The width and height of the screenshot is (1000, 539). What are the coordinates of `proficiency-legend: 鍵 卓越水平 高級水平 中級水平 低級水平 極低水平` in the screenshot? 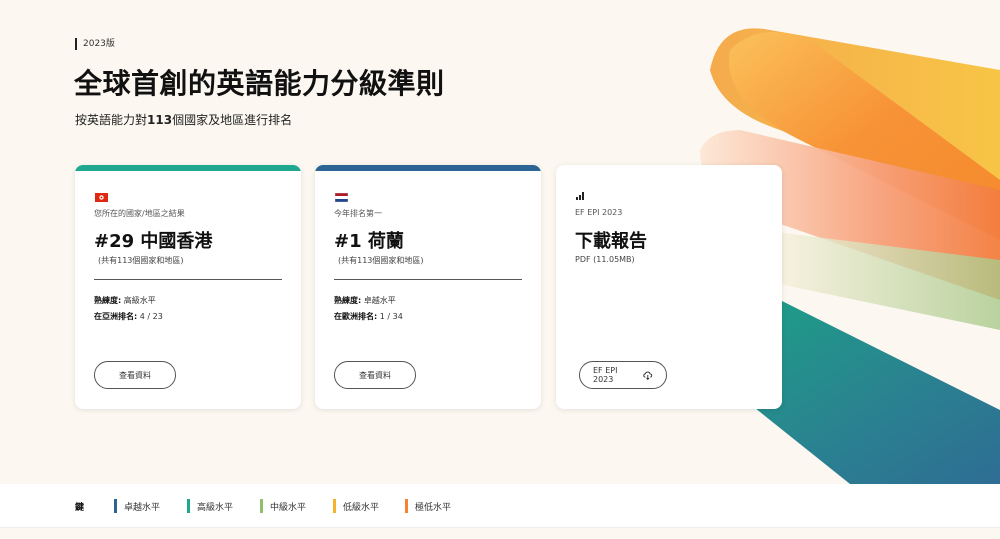 It's located at (500, 506).